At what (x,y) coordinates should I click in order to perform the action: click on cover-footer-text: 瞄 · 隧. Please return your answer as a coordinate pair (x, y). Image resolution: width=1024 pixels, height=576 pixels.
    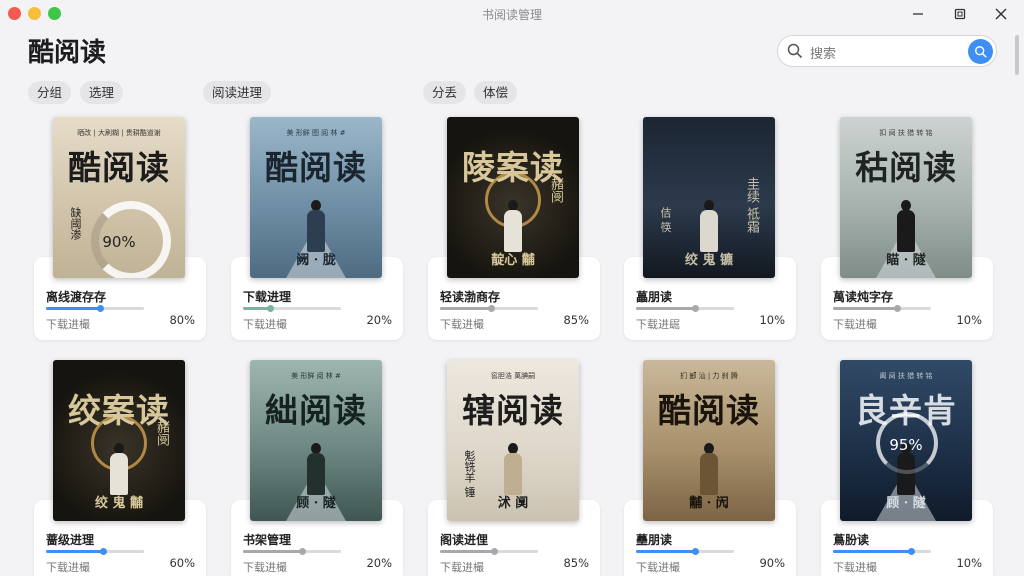
    Looking at the image, I should click on (906, 260).